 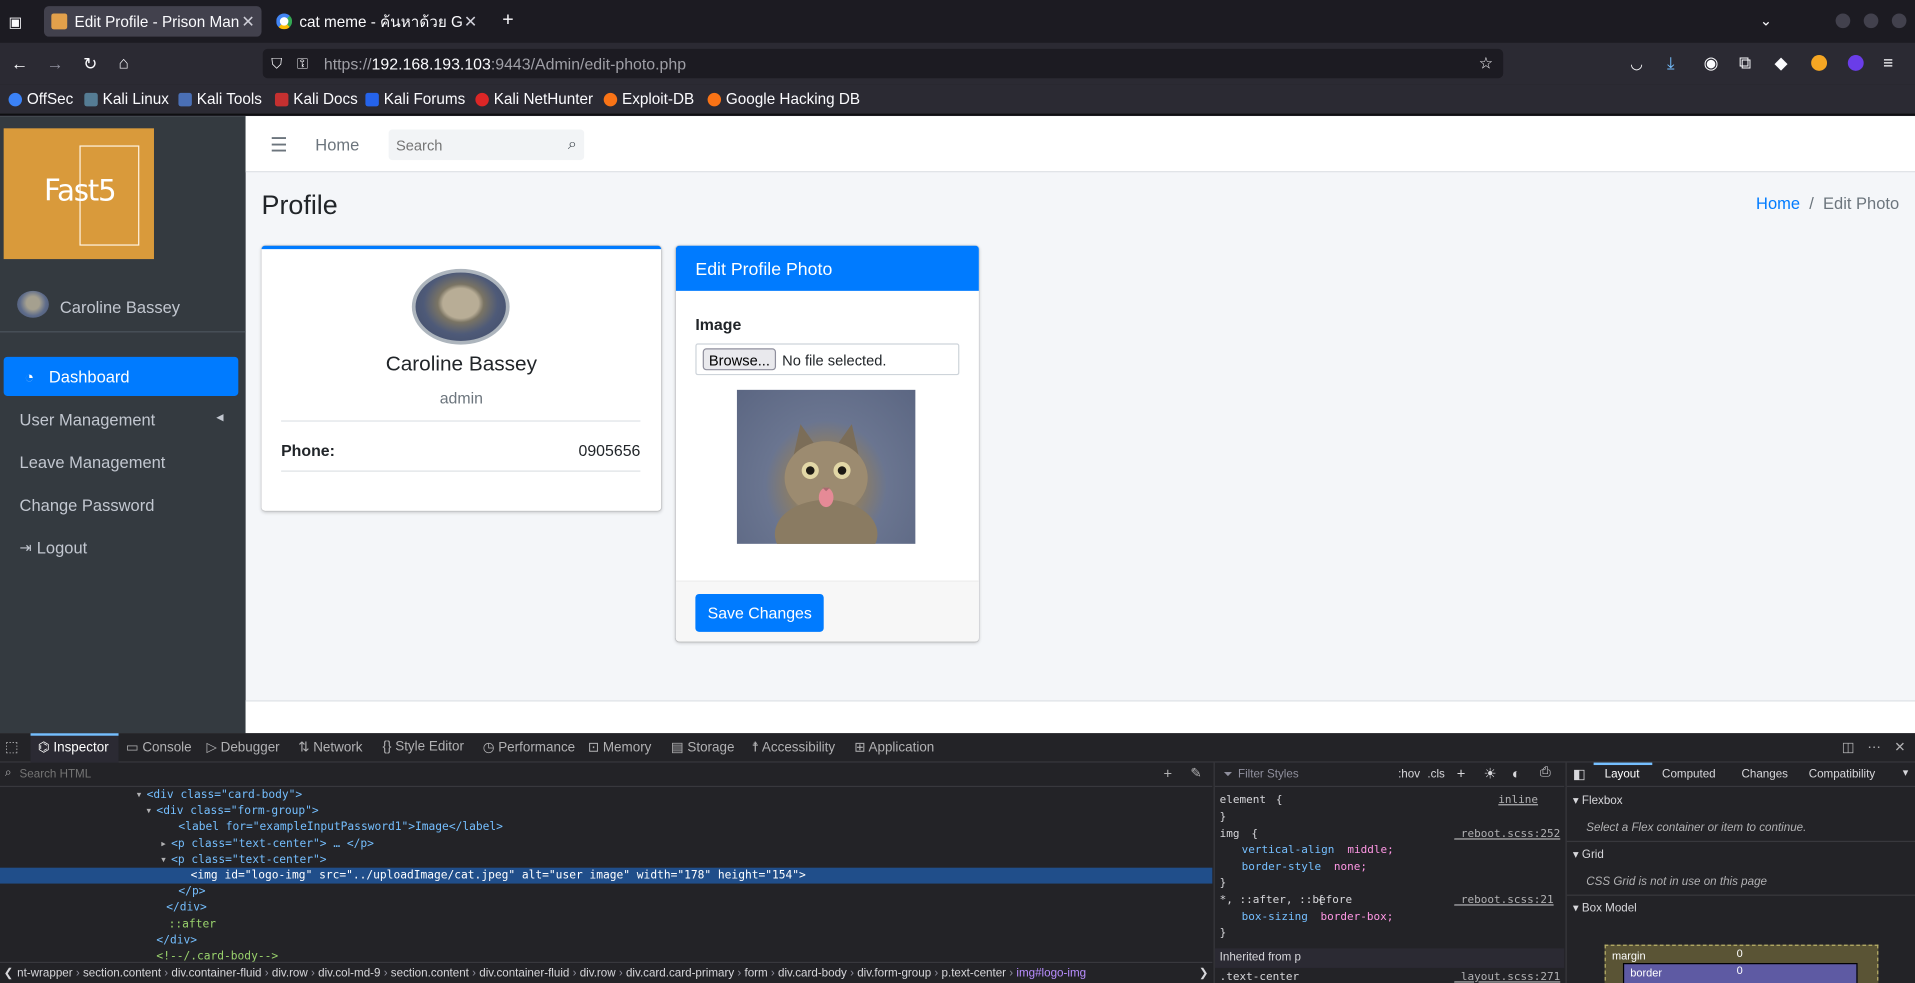 What do you see at coordinates (648, 99) in the screenshot?
I see `bookmark-exploit-db: Exploit-DB` at bounding box center [648, 99].